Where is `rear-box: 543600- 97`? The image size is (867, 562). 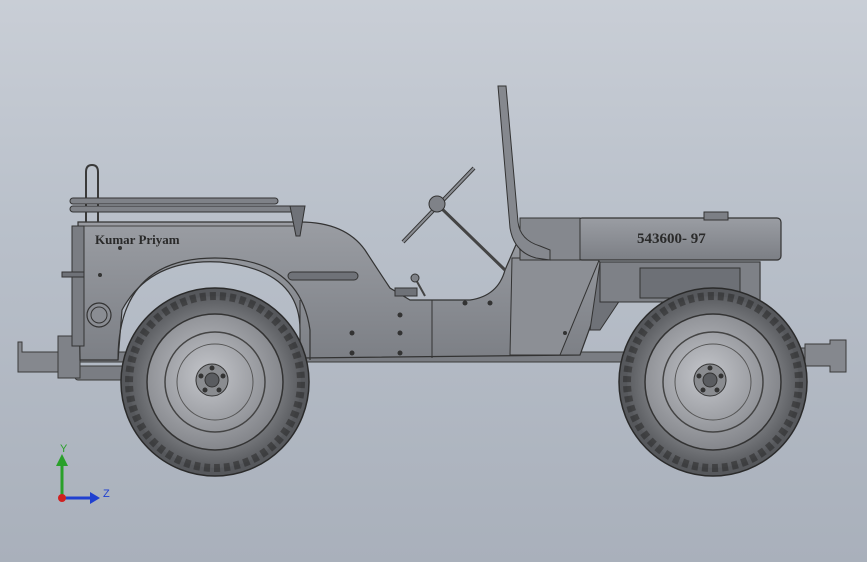
rear-box: 543600- 97 is located at coordinates (650, 236).